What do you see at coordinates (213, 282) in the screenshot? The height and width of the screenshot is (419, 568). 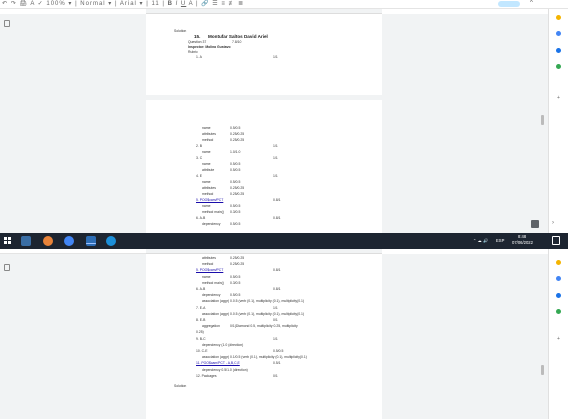 I see `rubric-line-label: method main()` at bounding box center [213, 282].